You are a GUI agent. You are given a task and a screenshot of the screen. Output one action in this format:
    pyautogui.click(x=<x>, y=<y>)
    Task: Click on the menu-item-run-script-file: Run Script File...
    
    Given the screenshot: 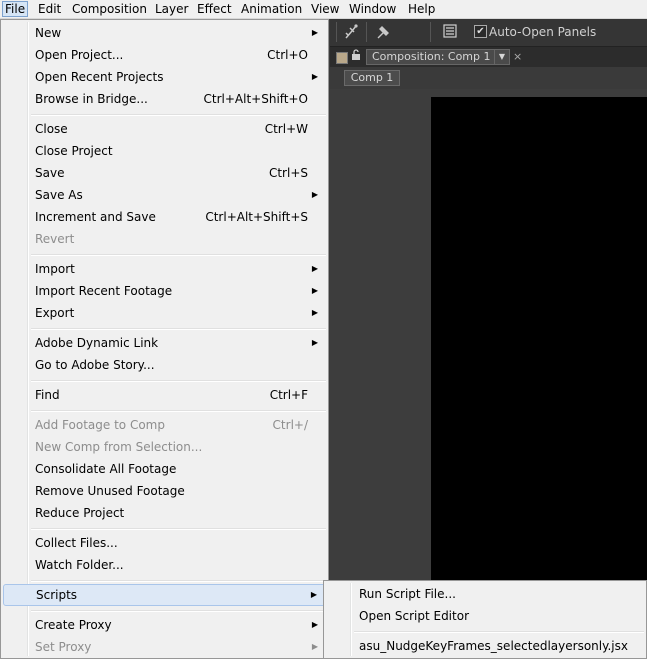 What is the action you would take?
    pyautogui.click(x=485, y=594)
    